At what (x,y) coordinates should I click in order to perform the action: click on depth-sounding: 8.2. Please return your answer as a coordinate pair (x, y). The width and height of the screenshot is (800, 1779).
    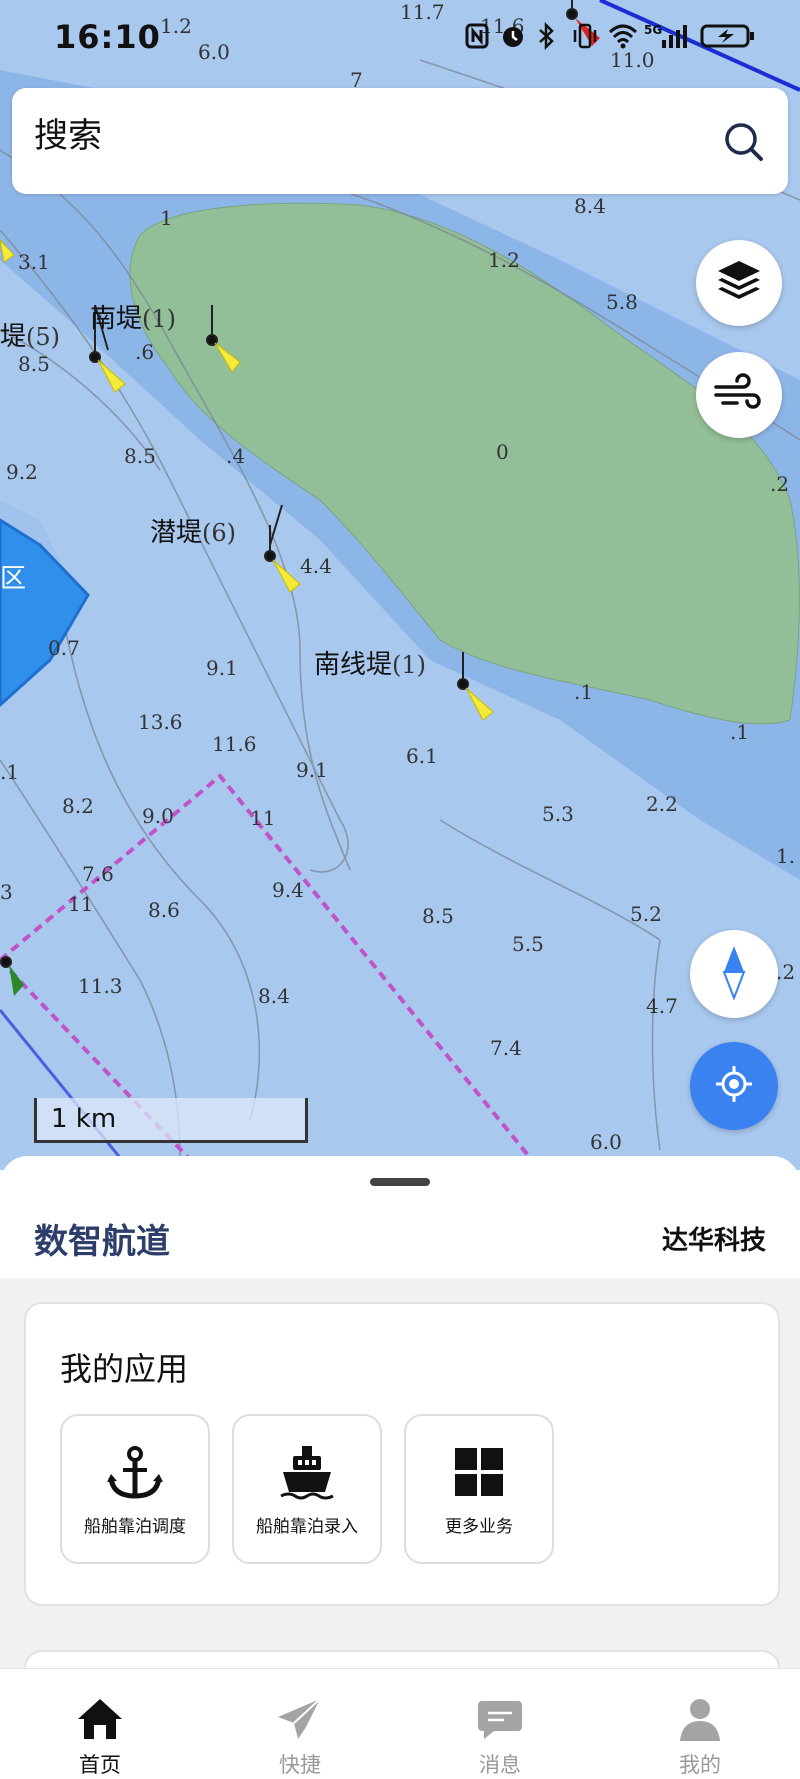
    Looking at the image, I should click on (78, 806).